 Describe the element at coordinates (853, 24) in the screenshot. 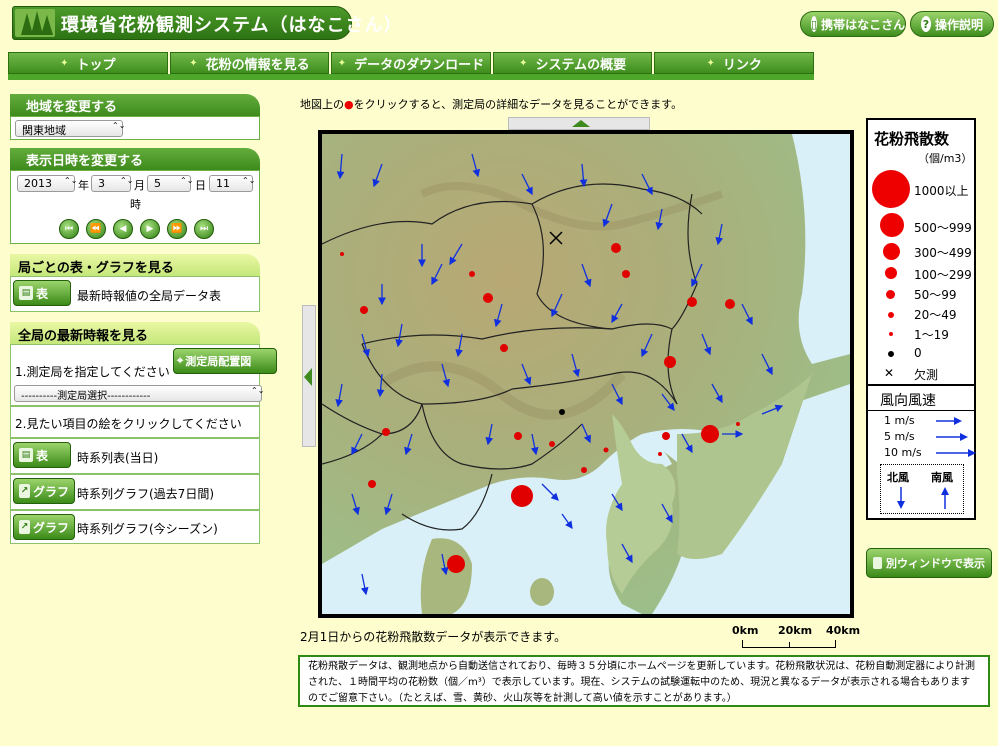

I see `mobile-hanako-button: ▯ 携帯はなこさん` at that location.